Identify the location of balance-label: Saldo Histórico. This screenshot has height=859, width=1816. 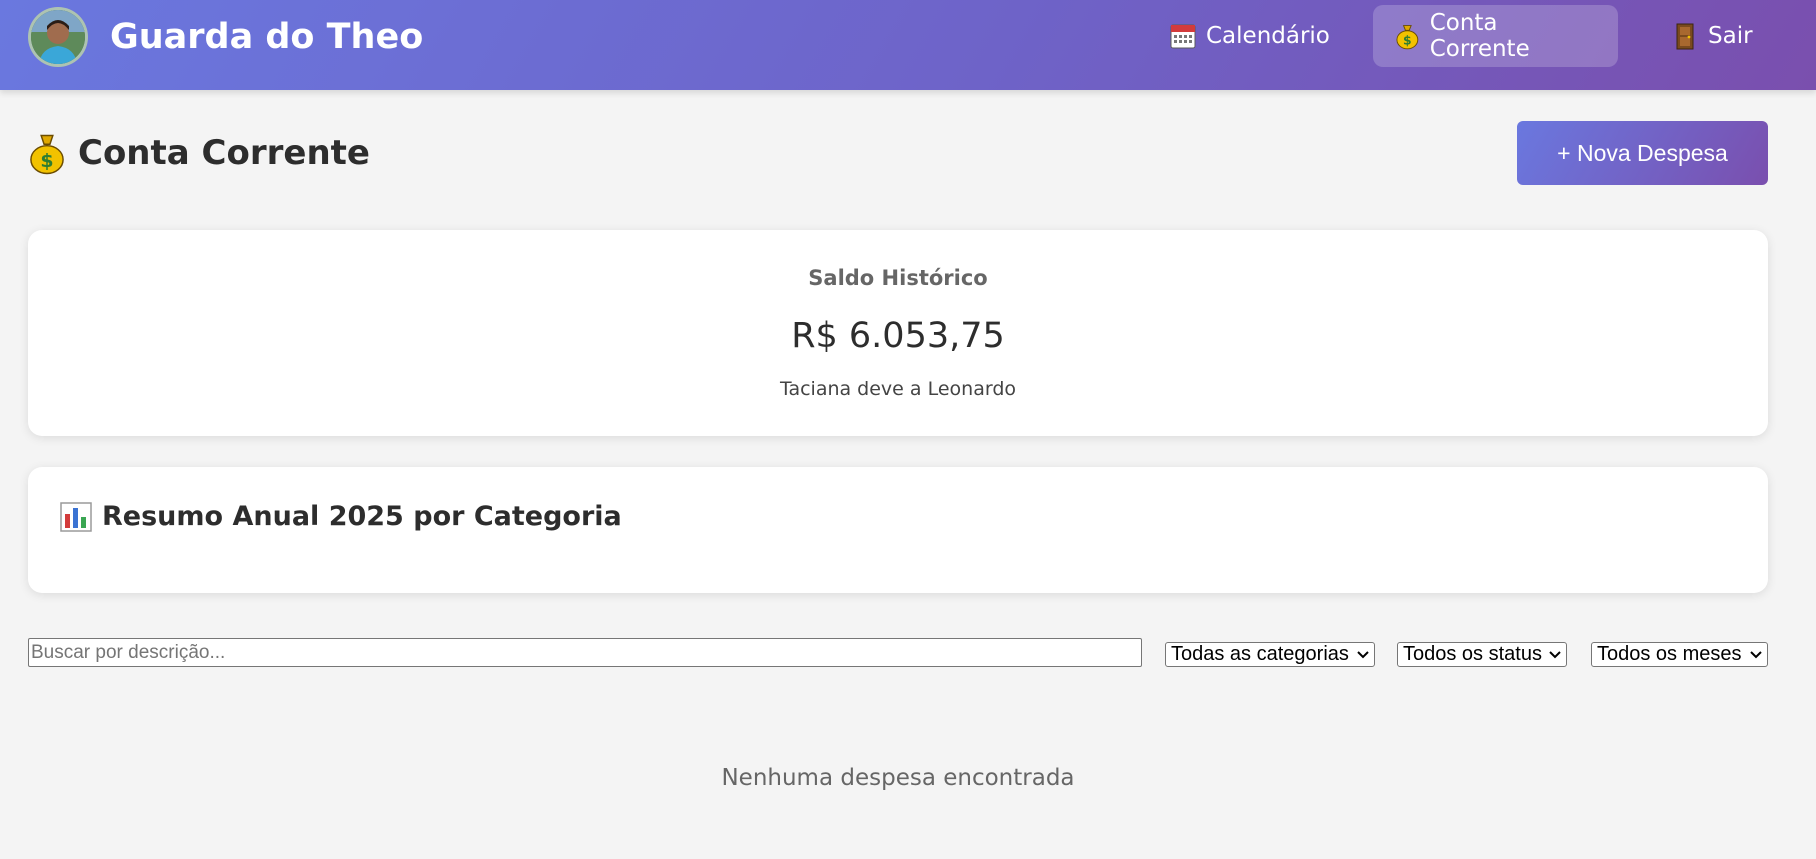
(898, 278).